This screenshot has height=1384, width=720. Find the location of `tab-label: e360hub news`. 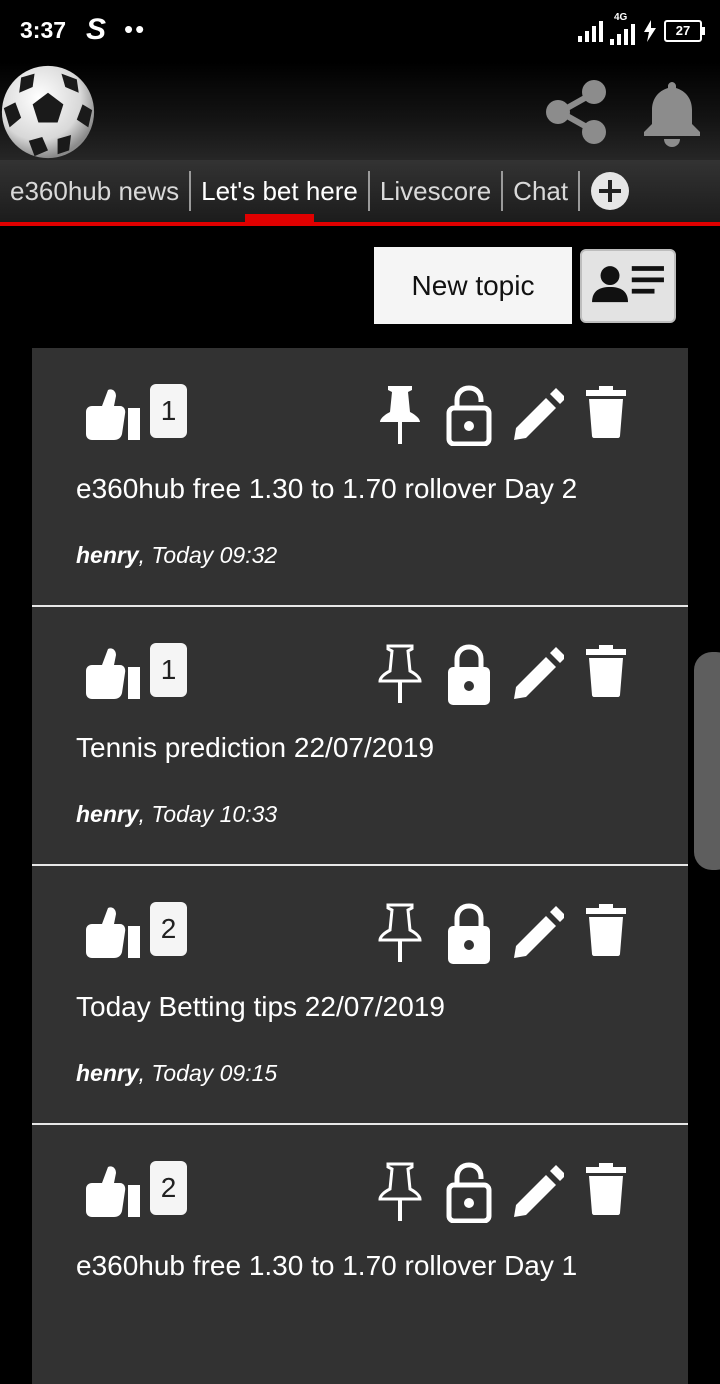

tab-label: e360hub news is located at coordinates (95, 191).